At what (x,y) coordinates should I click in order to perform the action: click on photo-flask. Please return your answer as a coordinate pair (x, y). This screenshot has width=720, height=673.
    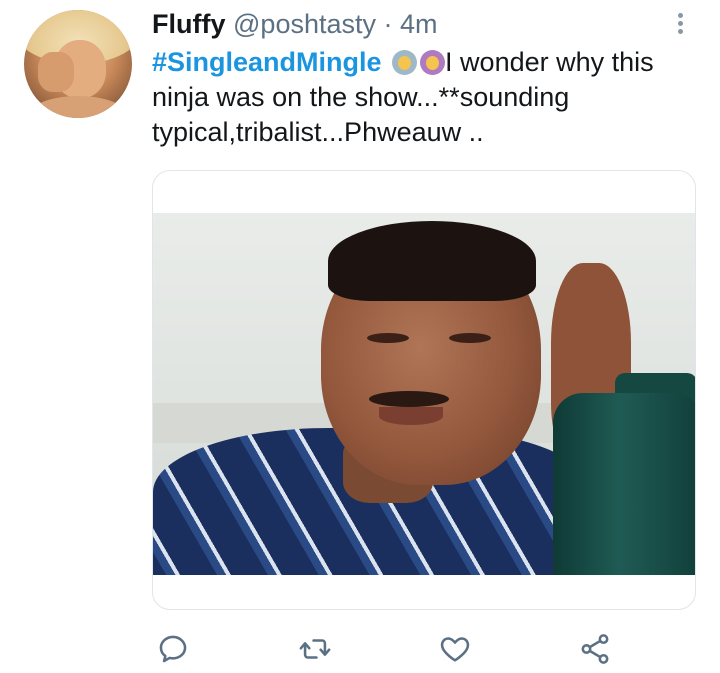
    Looking at the image, I should click on (624, 484).